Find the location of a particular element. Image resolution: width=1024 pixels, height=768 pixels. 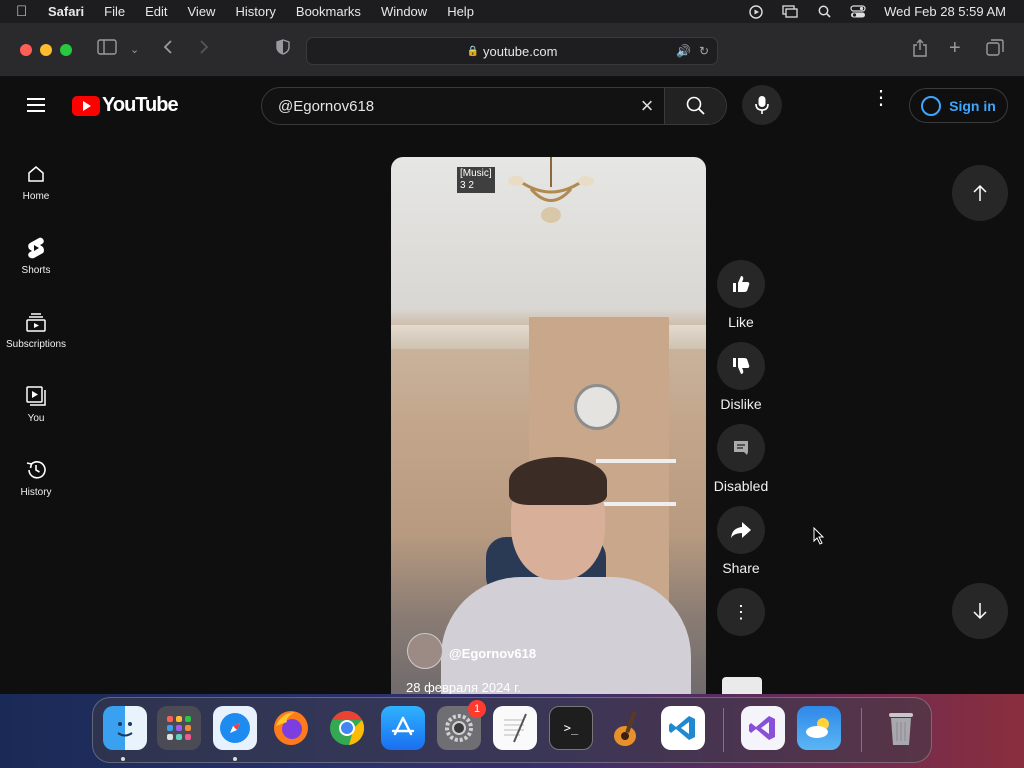

channel-name: @Egornov618 is located at coordinates (492, 653).